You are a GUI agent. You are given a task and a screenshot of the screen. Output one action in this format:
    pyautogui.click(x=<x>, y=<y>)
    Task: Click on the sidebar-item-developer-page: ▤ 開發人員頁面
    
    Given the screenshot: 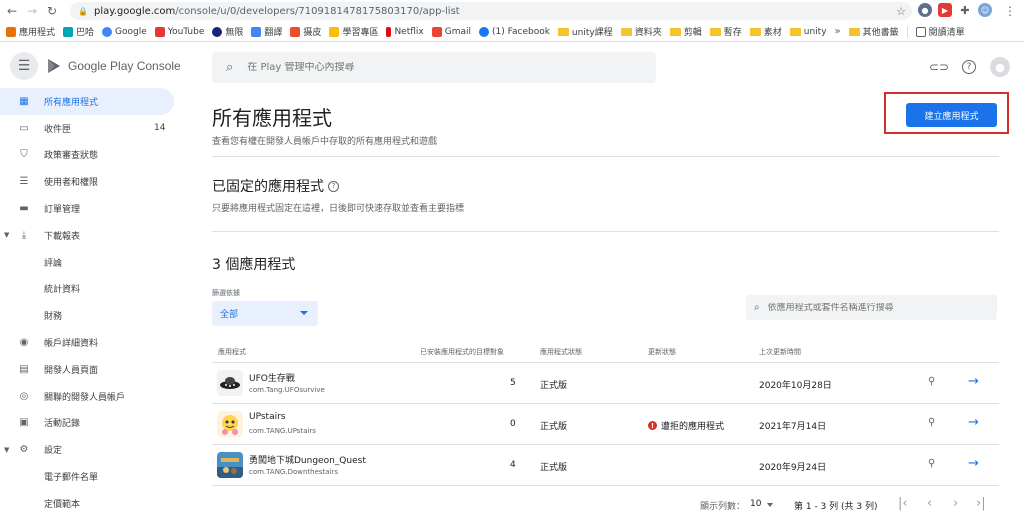 What is the action you would take?
    pyautogui.click(x=90, y=369)
    